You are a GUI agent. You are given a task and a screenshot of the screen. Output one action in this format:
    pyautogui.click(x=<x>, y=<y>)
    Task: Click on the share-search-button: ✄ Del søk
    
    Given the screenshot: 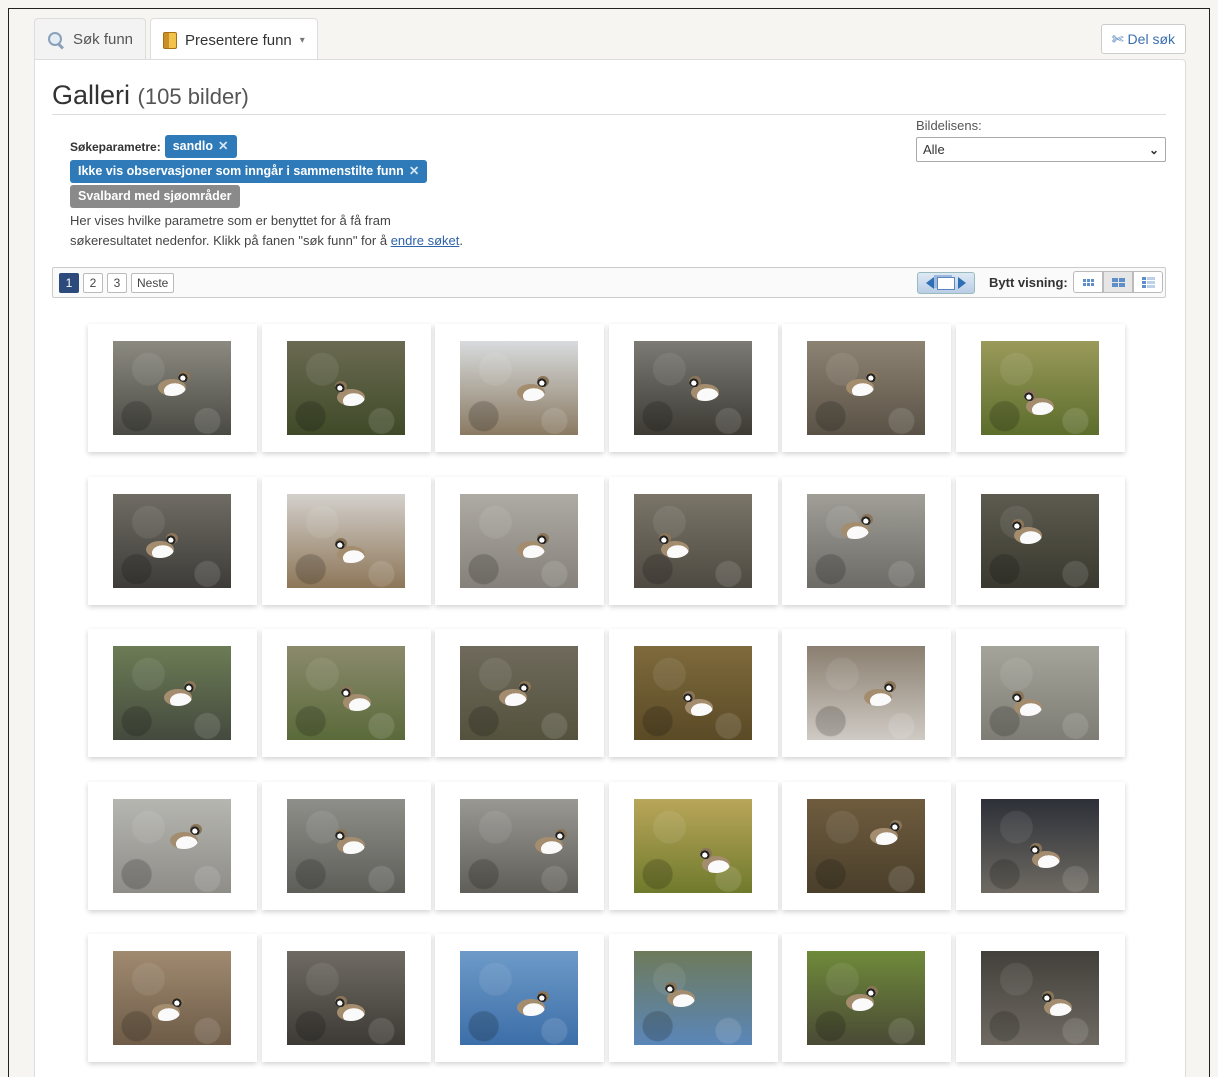 What is the action you would take?
    pyautogui.click(x=1143, y=39)
    